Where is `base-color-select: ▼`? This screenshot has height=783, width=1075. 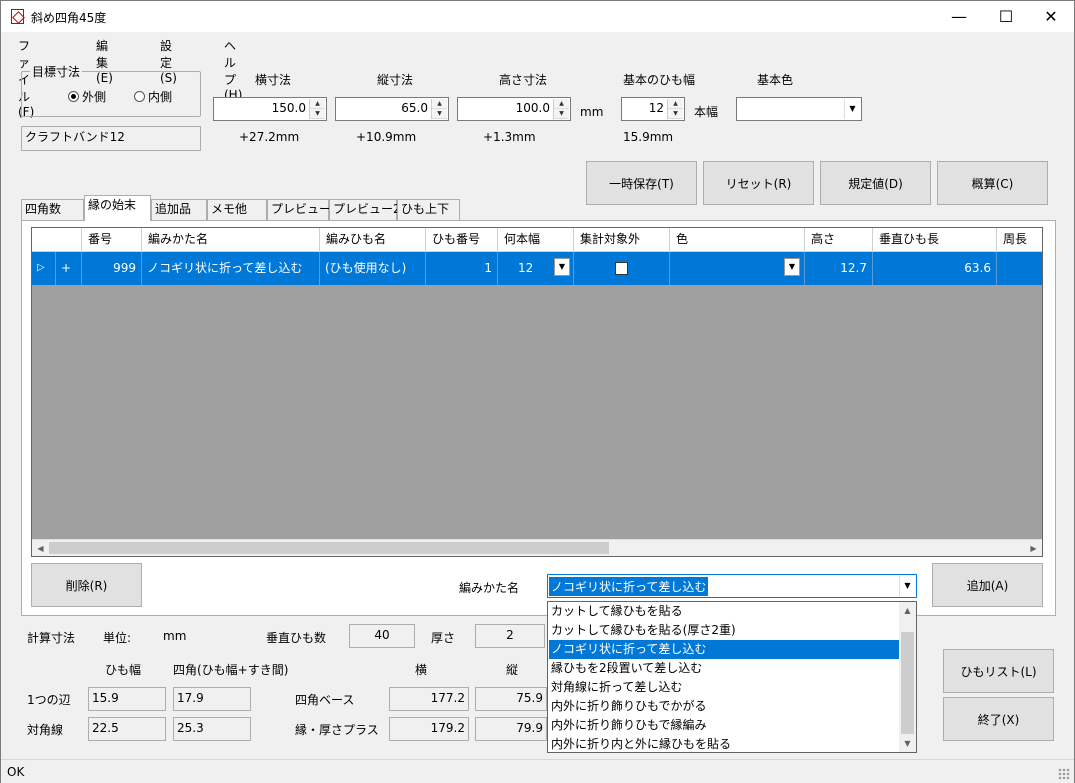
base-color-select: ▼ is located at coordinates (799, 109).